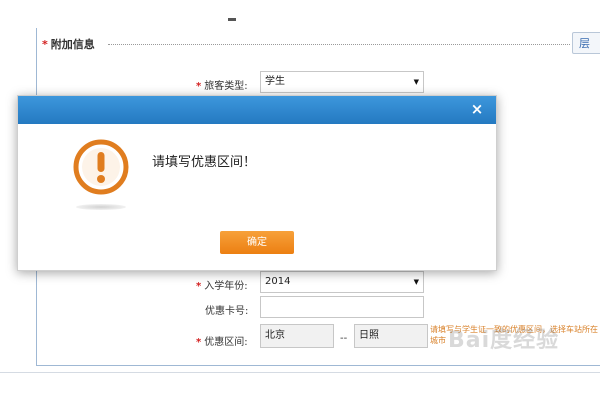  I want to click on top-mark, so click(232, 19).